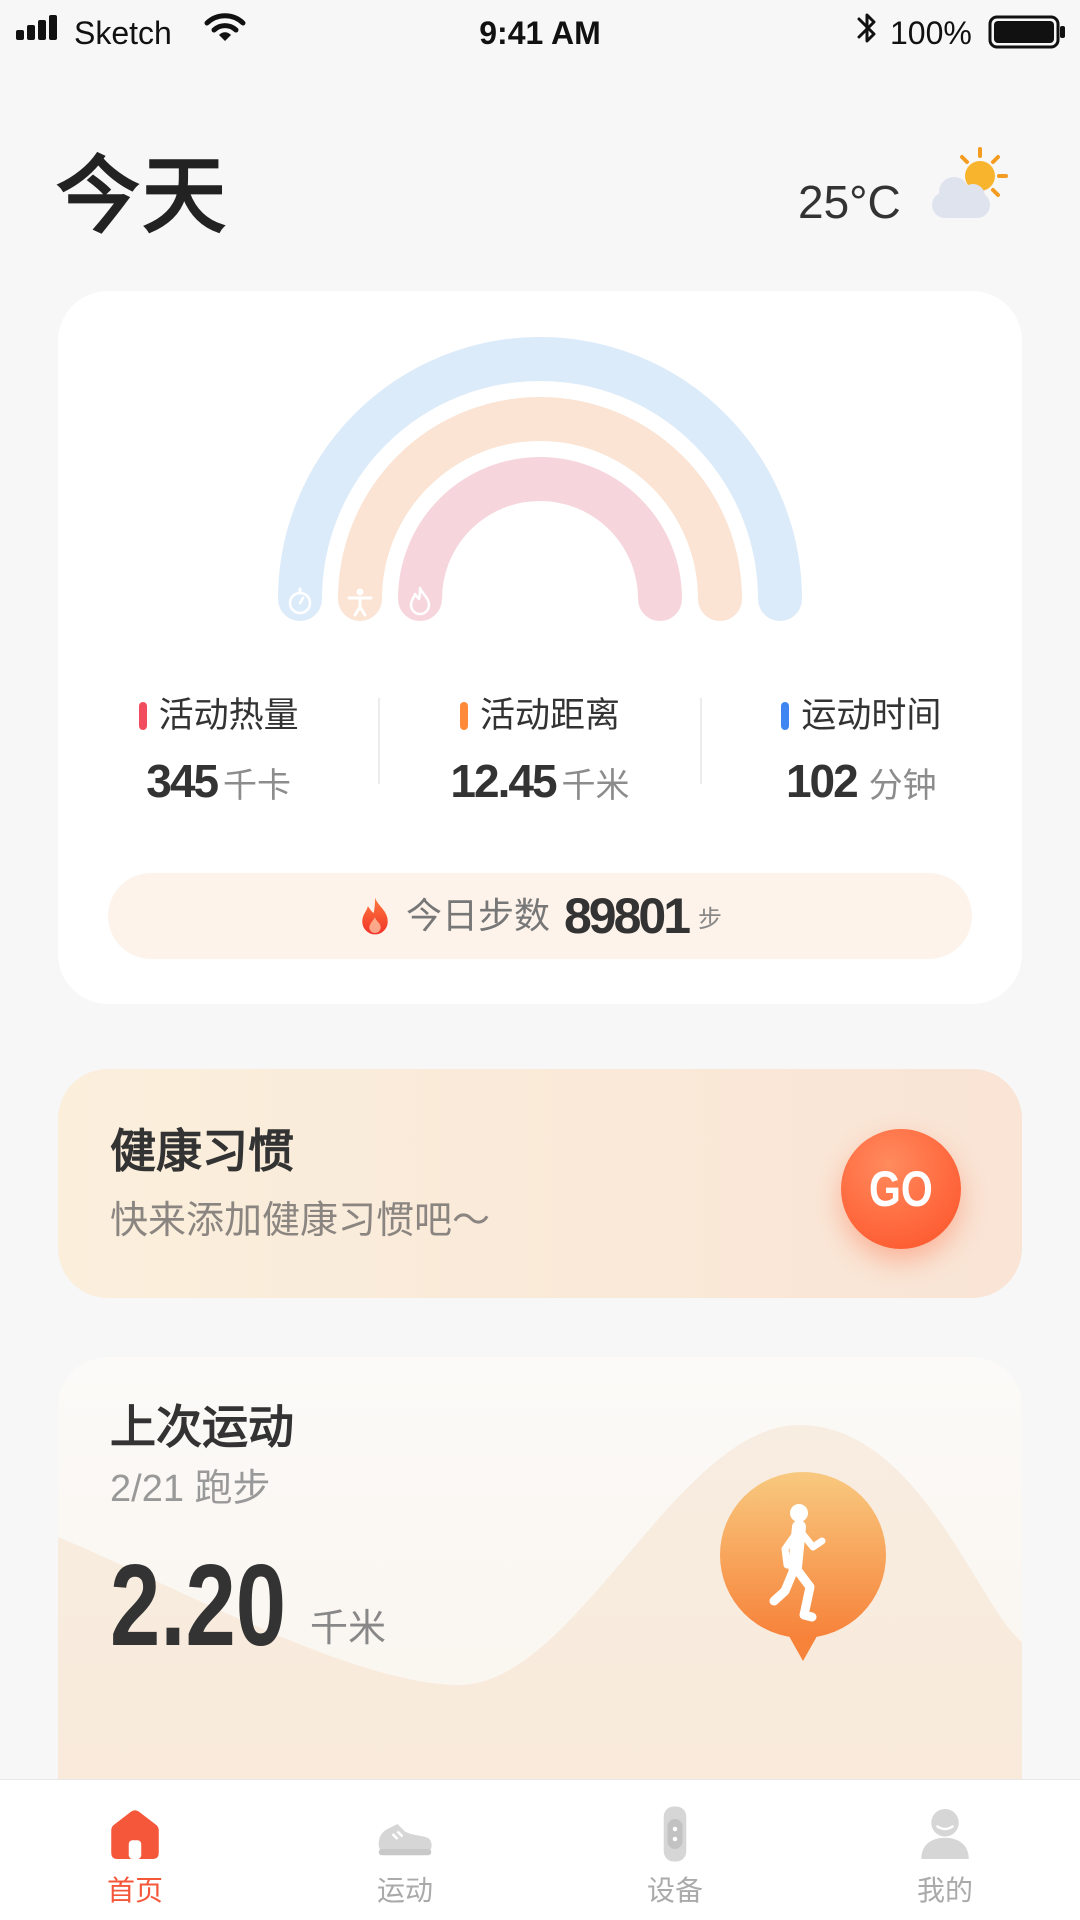  I want to click on tab-profile: 我的, so click(945, 1850).